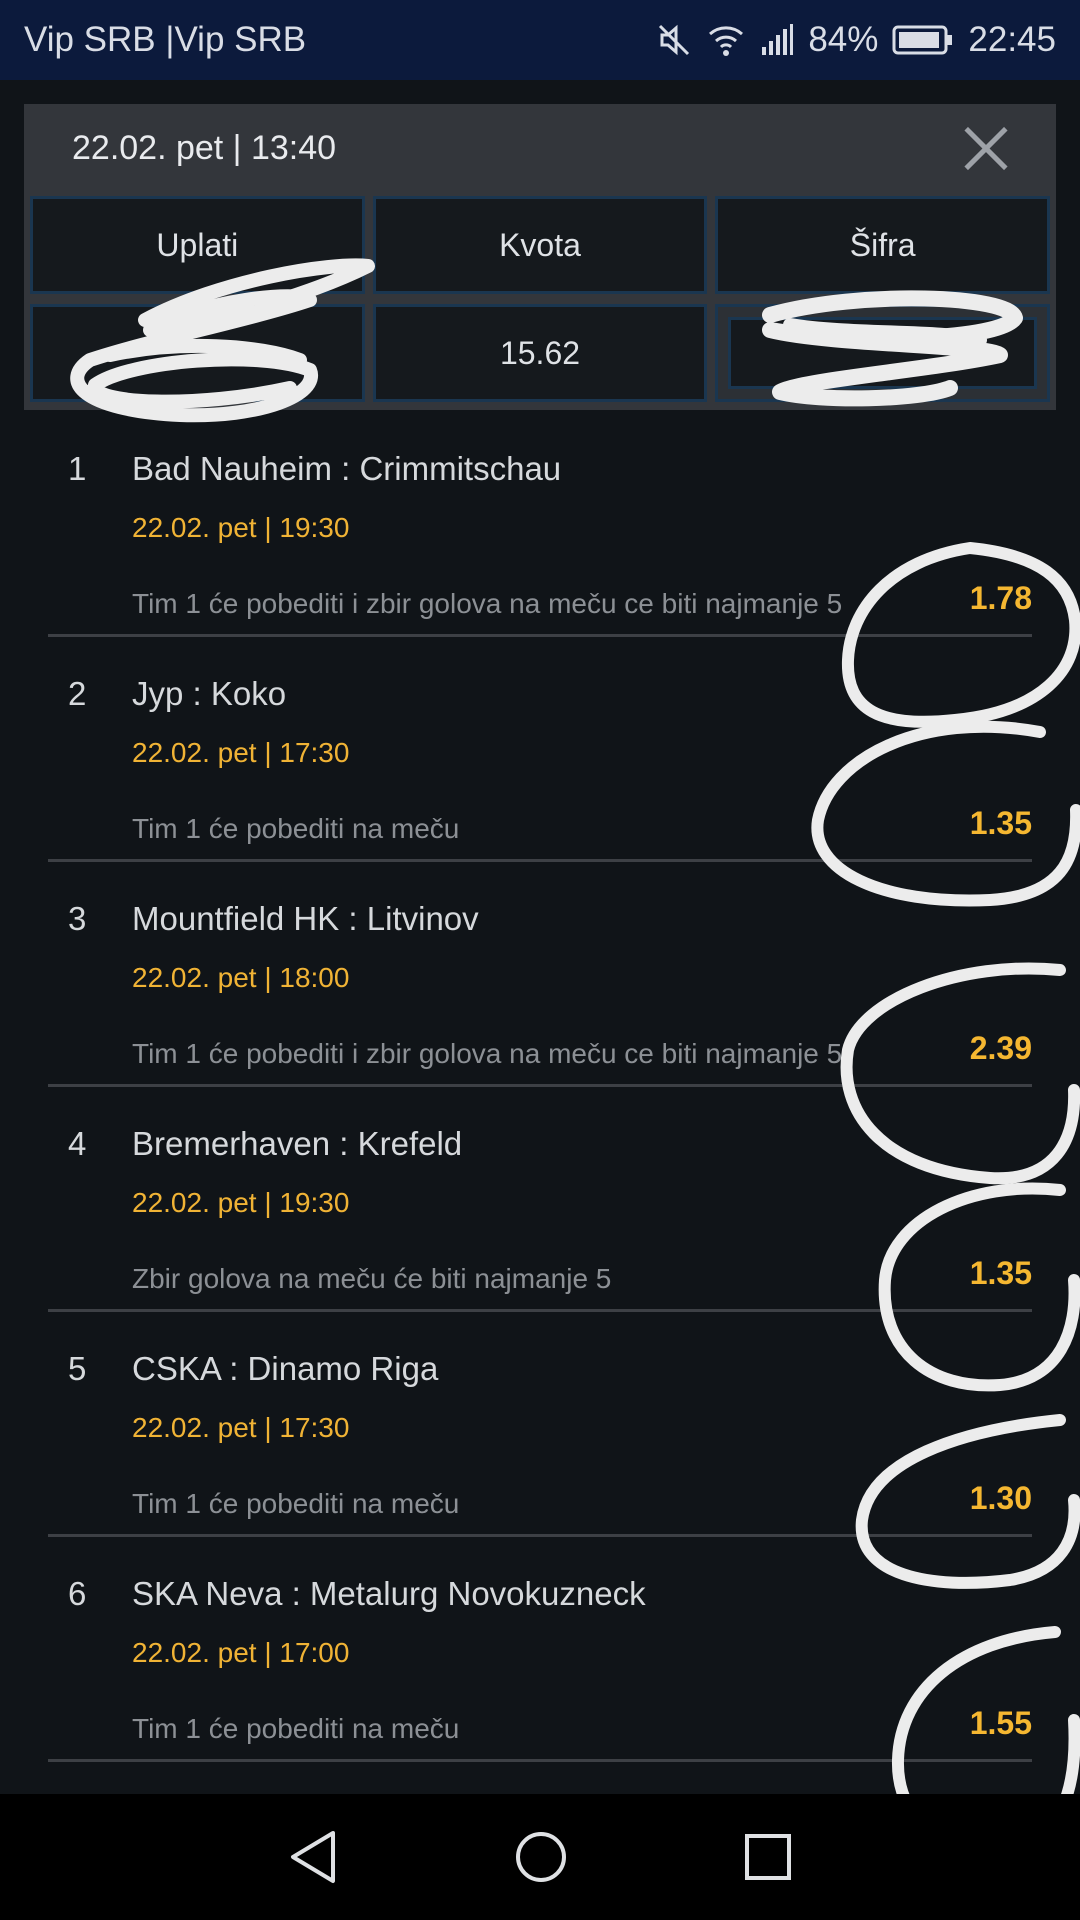  I want to click on match-teams: Mountfield HK : Litvinov, so click(305, 918).